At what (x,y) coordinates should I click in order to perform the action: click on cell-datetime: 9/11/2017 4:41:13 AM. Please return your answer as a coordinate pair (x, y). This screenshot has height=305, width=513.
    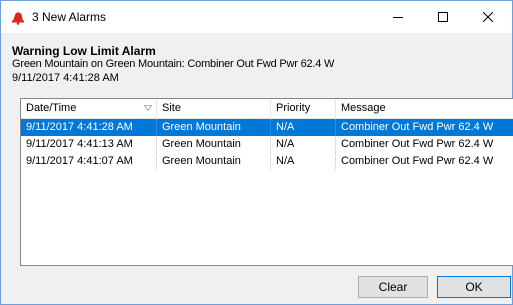
    Looking at the image, I should click on (89, 144).